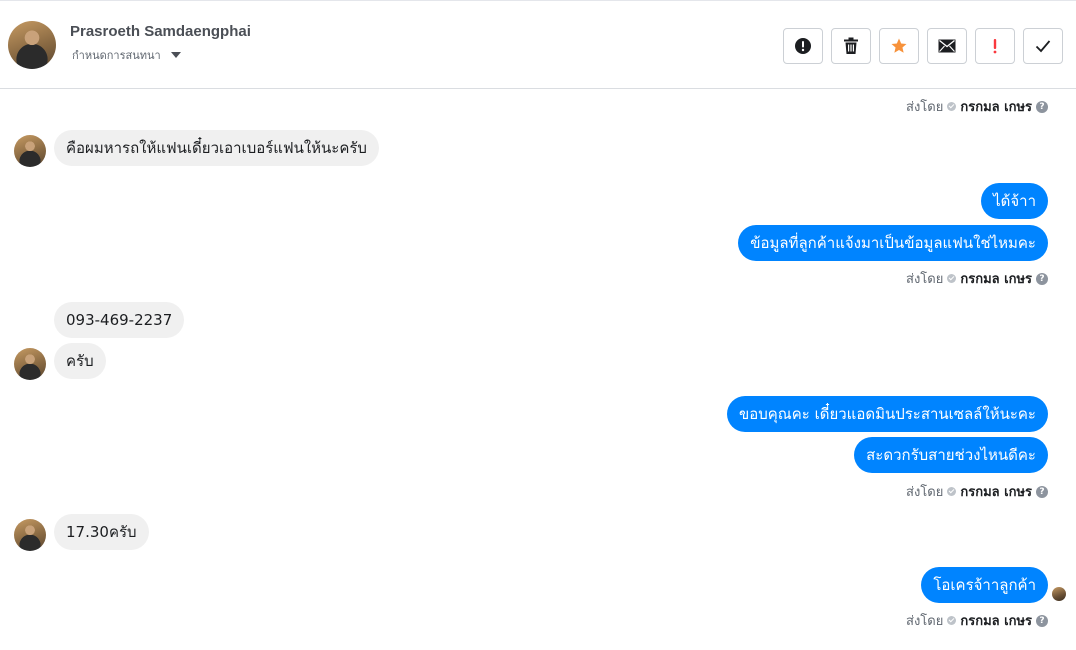  I want to click on check-icon, so click(1043, 46).